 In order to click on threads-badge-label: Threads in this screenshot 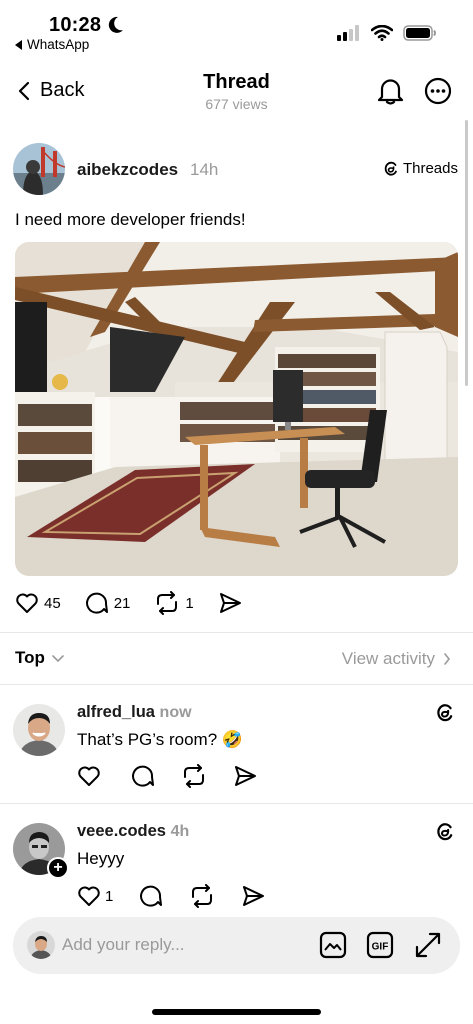, I will do `click(430, 168)`.